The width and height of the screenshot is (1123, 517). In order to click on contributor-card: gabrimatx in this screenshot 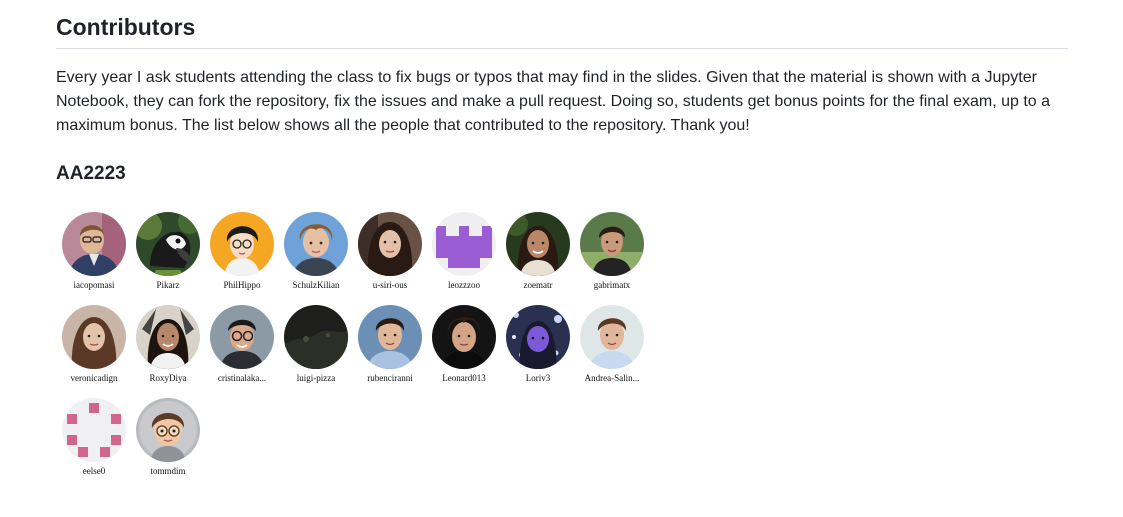, I will do `click(617, 258)`.